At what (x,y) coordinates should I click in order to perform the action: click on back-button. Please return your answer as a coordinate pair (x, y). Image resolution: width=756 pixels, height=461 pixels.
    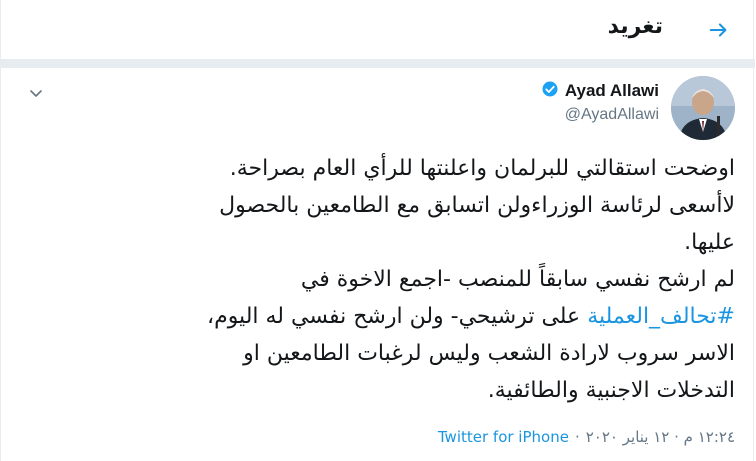
    Looking at the image, I should click on (719, 30).